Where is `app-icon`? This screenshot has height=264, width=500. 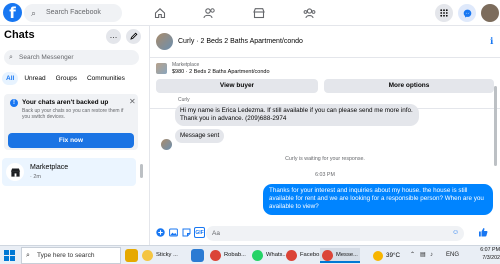 app-icon is located at coordinates (197, 255).